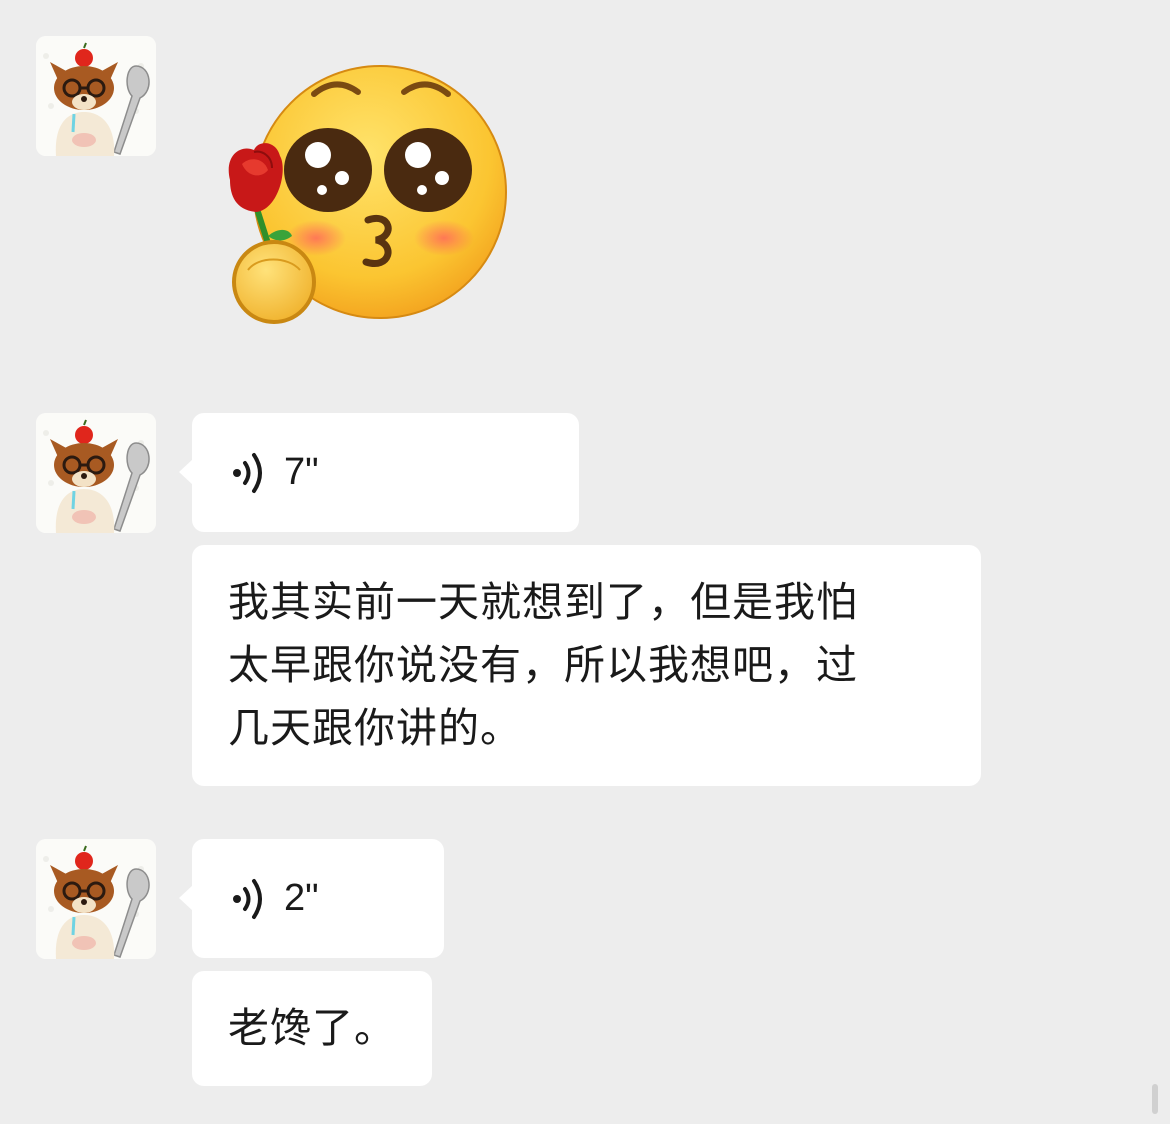 This screenshot has width=1170, height=1124. I want to click on sticker-message, so click(368, 196).